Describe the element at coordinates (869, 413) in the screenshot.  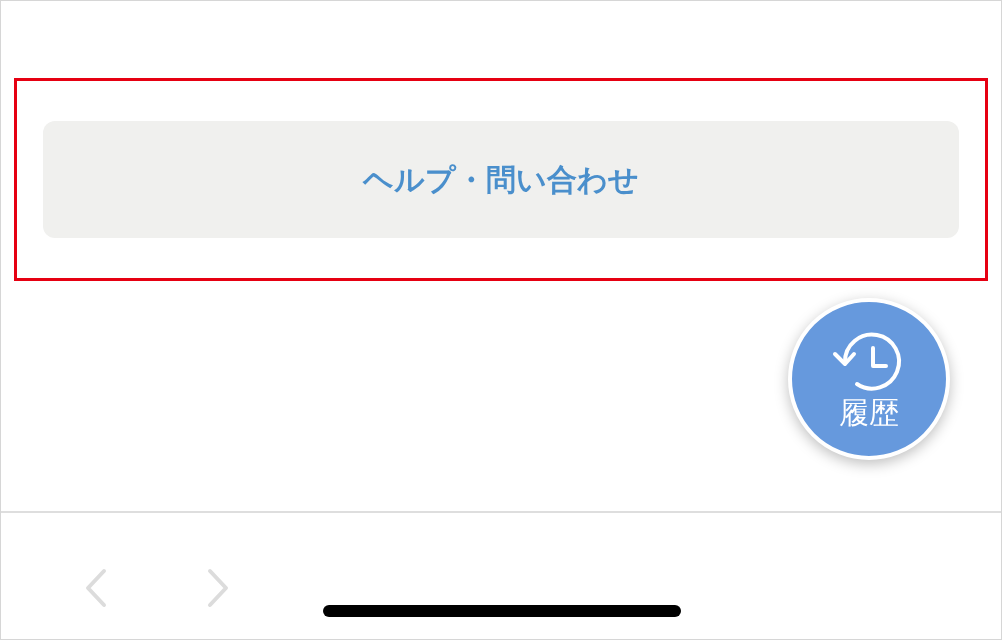
I see `history-label: 履歴` at that location.